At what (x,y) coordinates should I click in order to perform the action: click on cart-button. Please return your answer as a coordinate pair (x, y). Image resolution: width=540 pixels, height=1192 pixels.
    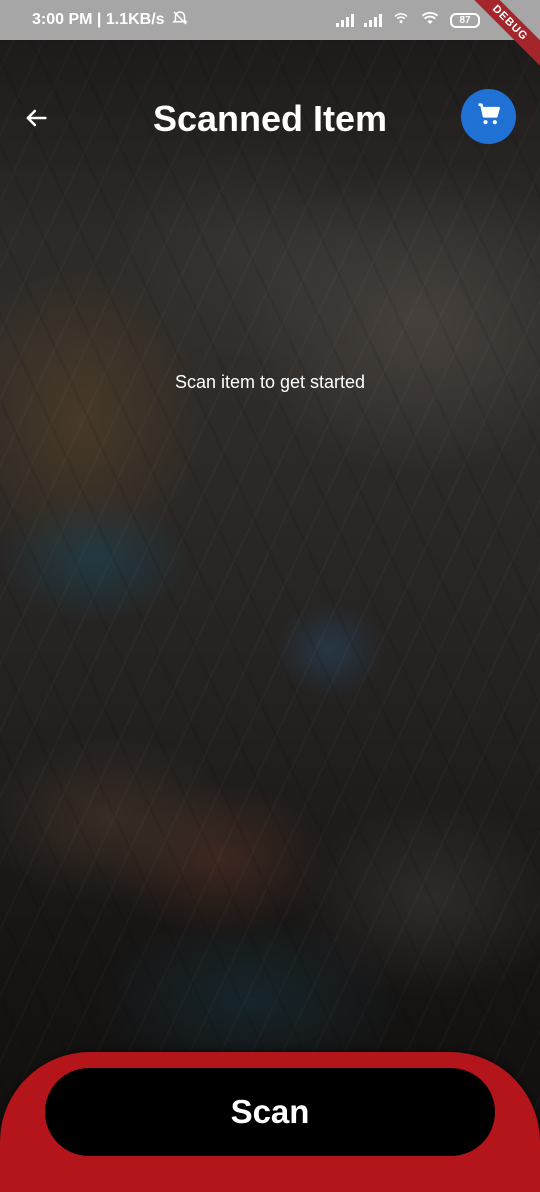
    Looking at the image, I should click on (488, 116).